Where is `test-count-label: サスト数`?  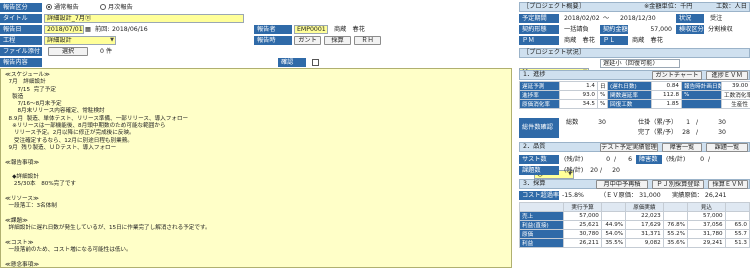
test-count-label: サスト数 is located at coordinates (539, 159).